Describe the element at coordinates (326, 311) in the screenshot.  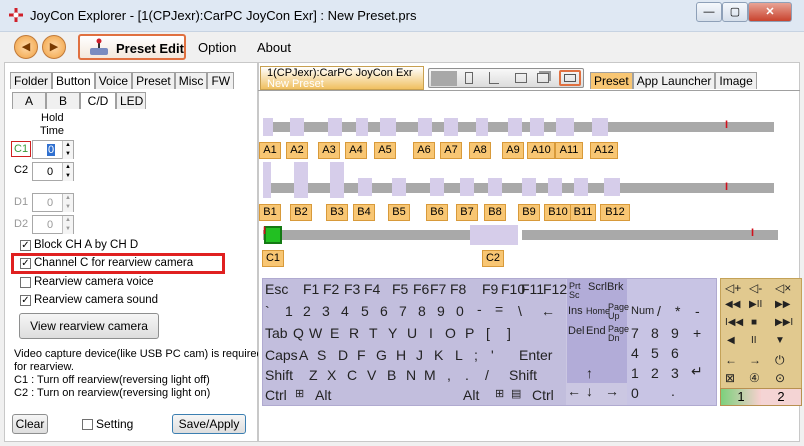
I see `key-3: 3` at that location.